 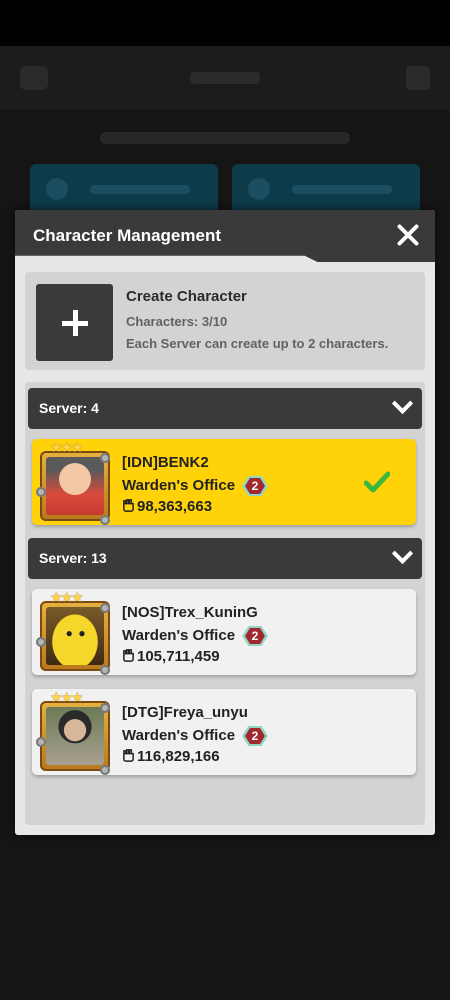 What do you see at coordinates (225, 23) in the screenshot?
I see `status-bar` at bounding box center [225, 23].